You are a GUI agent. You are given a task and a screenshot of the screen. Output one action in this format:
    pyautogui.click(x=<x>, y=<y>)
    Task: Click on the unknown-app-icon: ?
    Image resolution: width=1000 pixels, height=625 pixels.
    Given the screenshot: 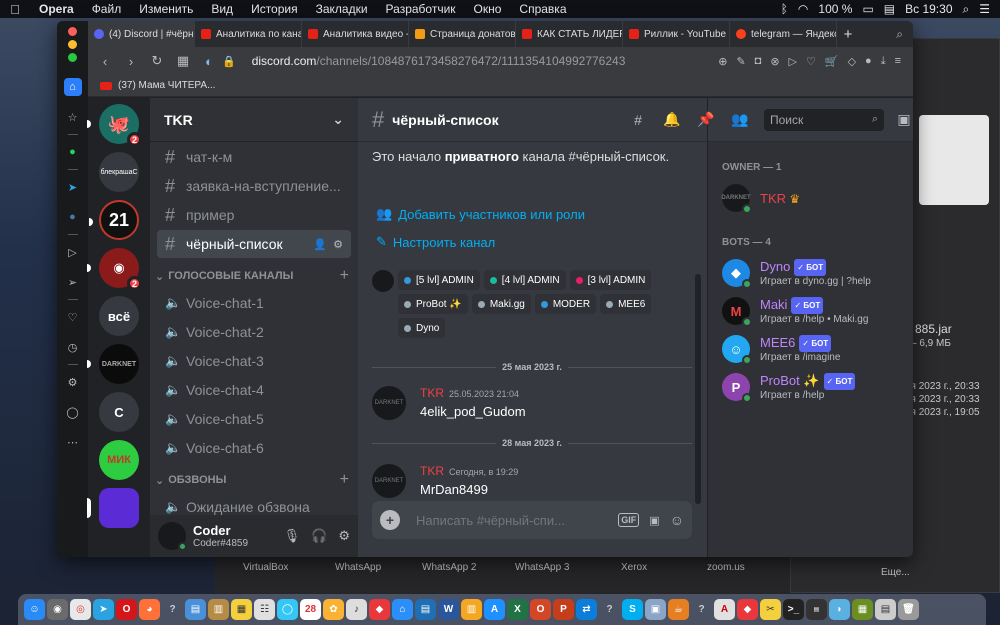 What is the action you would take?
    pyautogui.click(x=609, y=609)
    